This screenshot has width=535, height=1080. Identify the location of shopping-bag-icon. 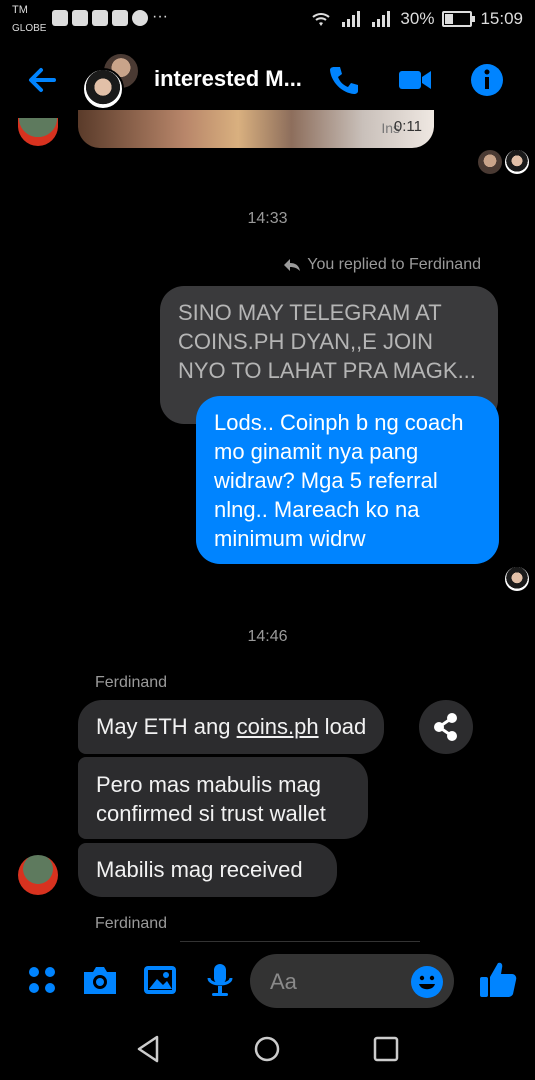
(80, 18).